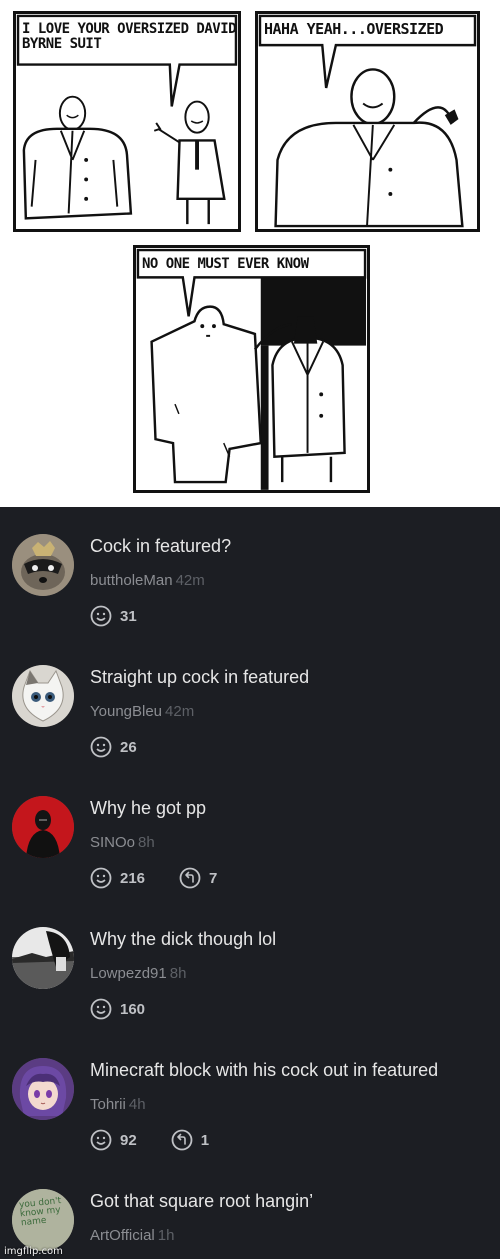  What do you see at coordinates (166, 1235) in the screenshot?
I see `comment-timestamp: 1h` at bounding box center [166, 1235].